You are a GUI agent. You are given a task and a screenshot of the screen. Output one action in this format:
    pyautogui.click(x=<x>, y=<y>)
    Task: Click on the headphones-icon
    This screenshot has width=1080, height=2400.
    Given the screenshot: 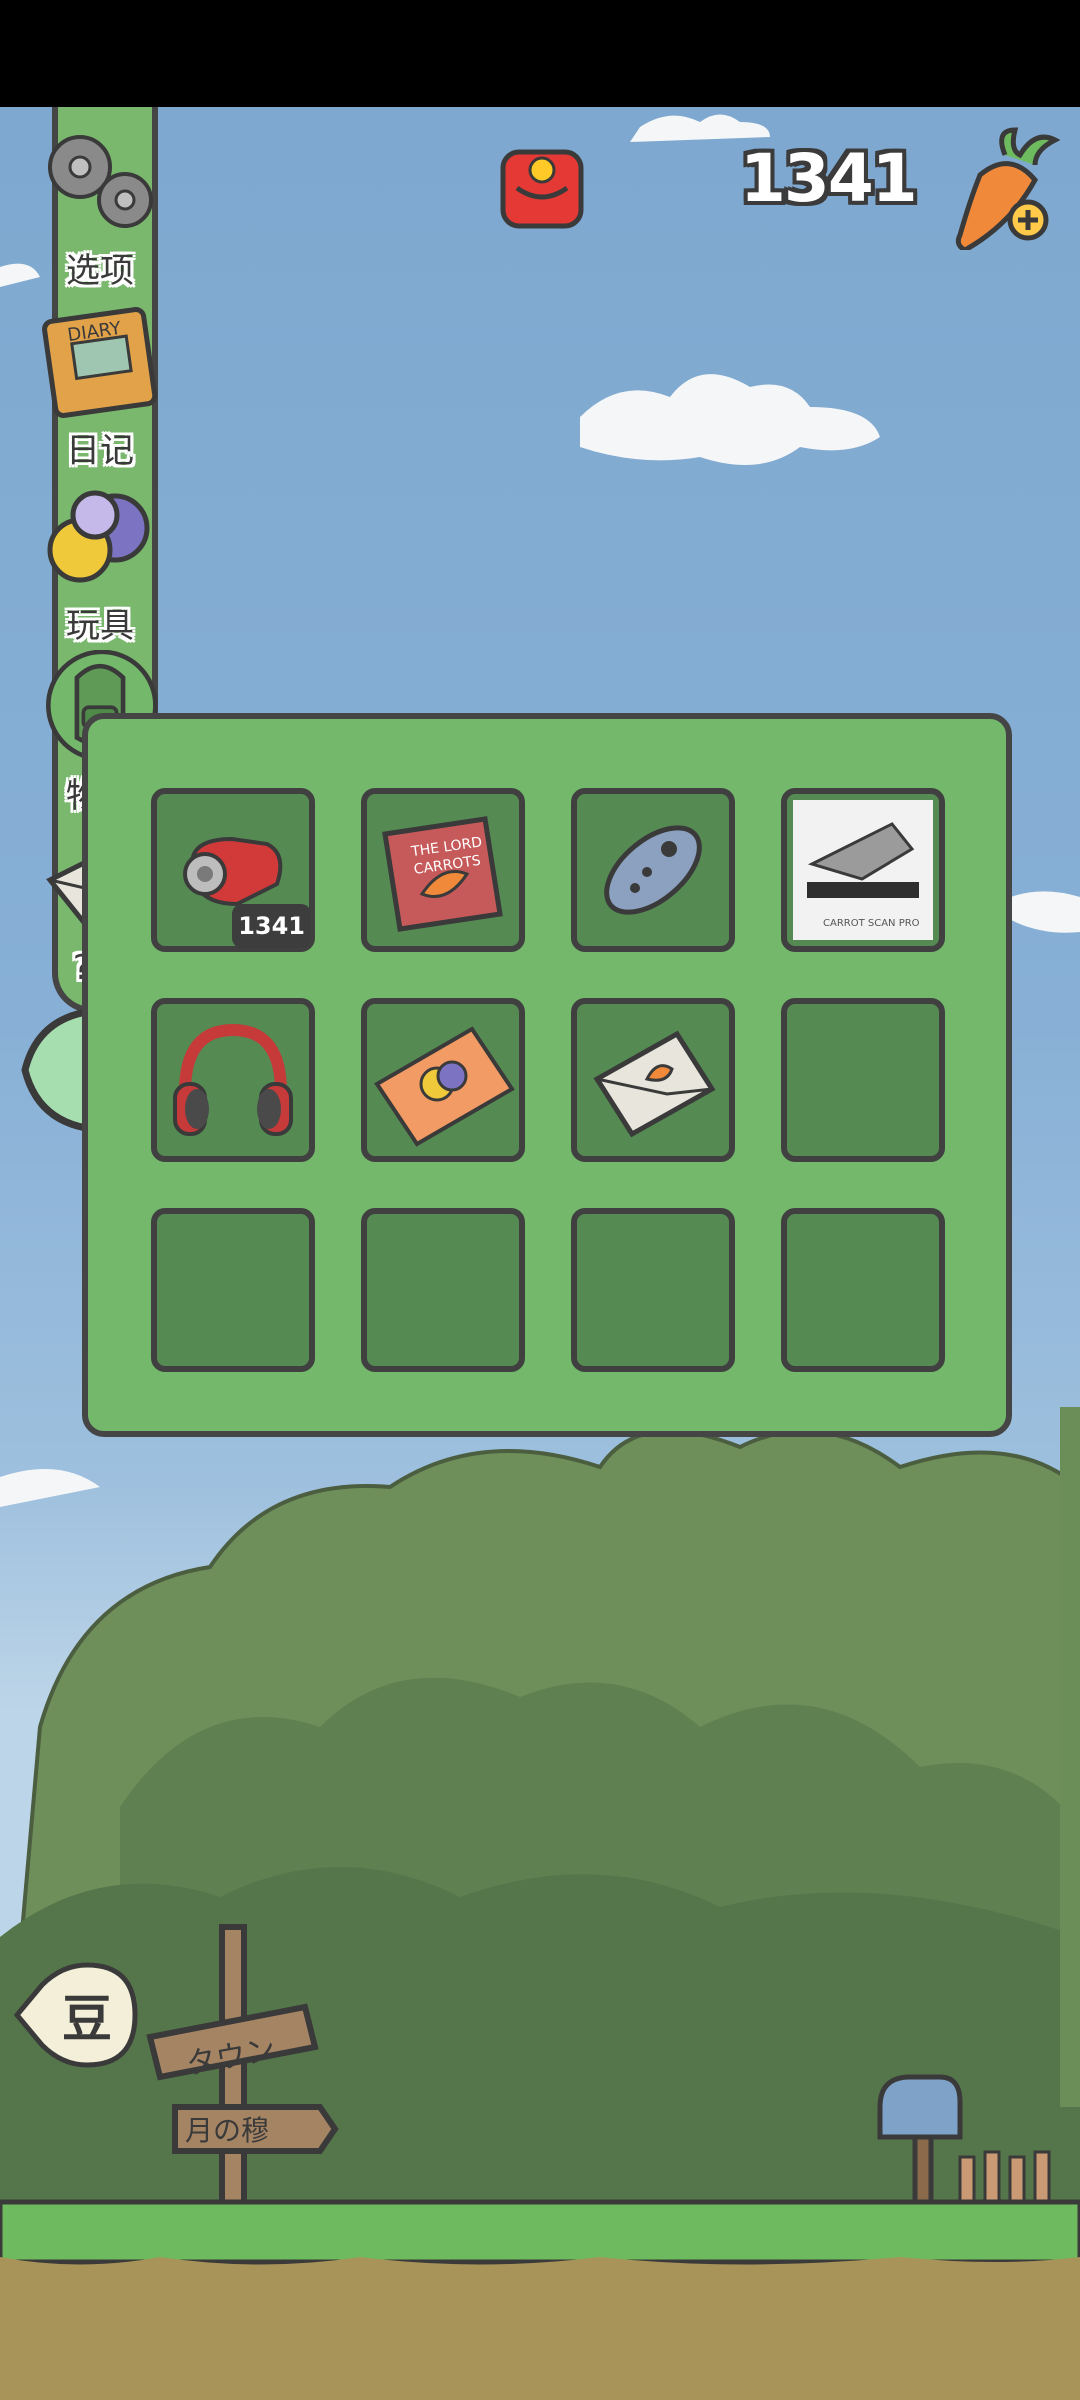 What is the action you would take?
    pyautogui.click(x=233, y=1079)
    